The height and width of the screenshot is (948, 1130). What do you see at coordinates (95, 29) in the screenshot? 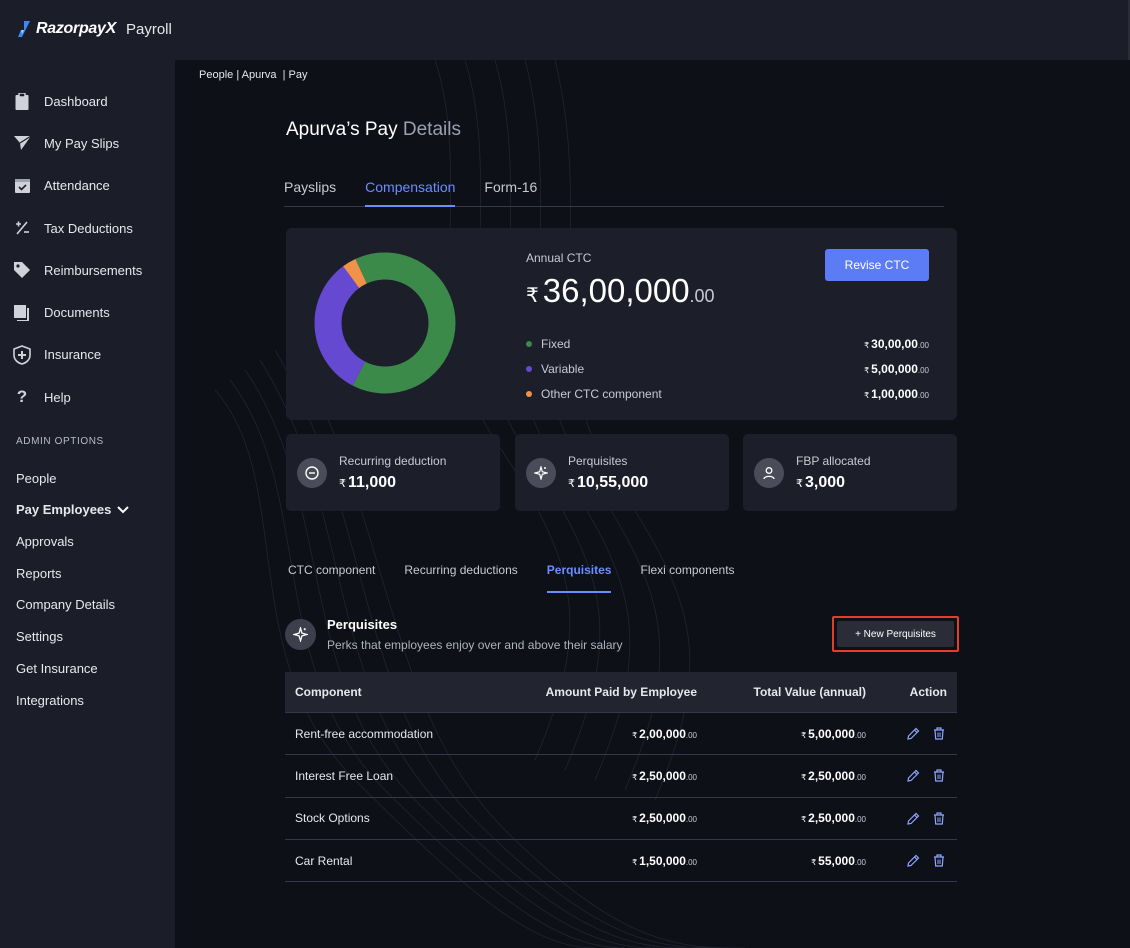
I see `brand-logo: RazorpayX Payroll` at bounding box center [95, 29].